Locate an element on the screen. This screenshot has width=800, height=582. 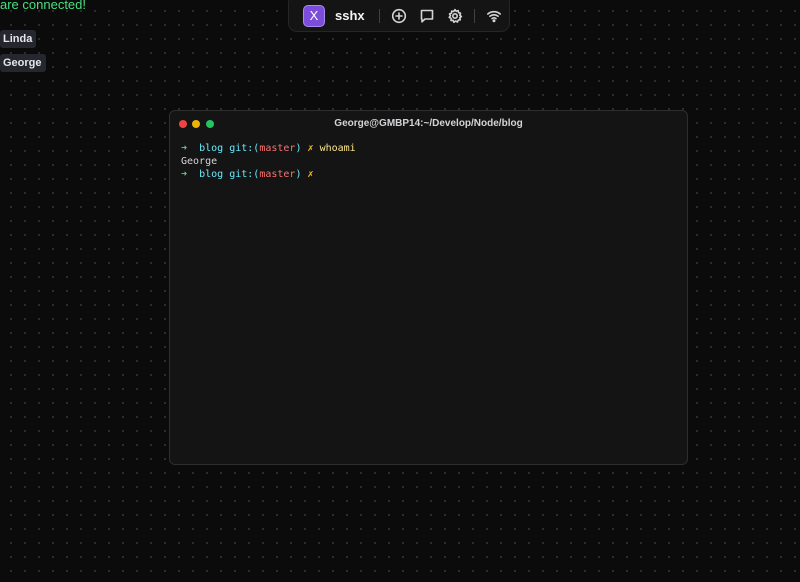
wifi-icon is located at coordinates (493, 16).